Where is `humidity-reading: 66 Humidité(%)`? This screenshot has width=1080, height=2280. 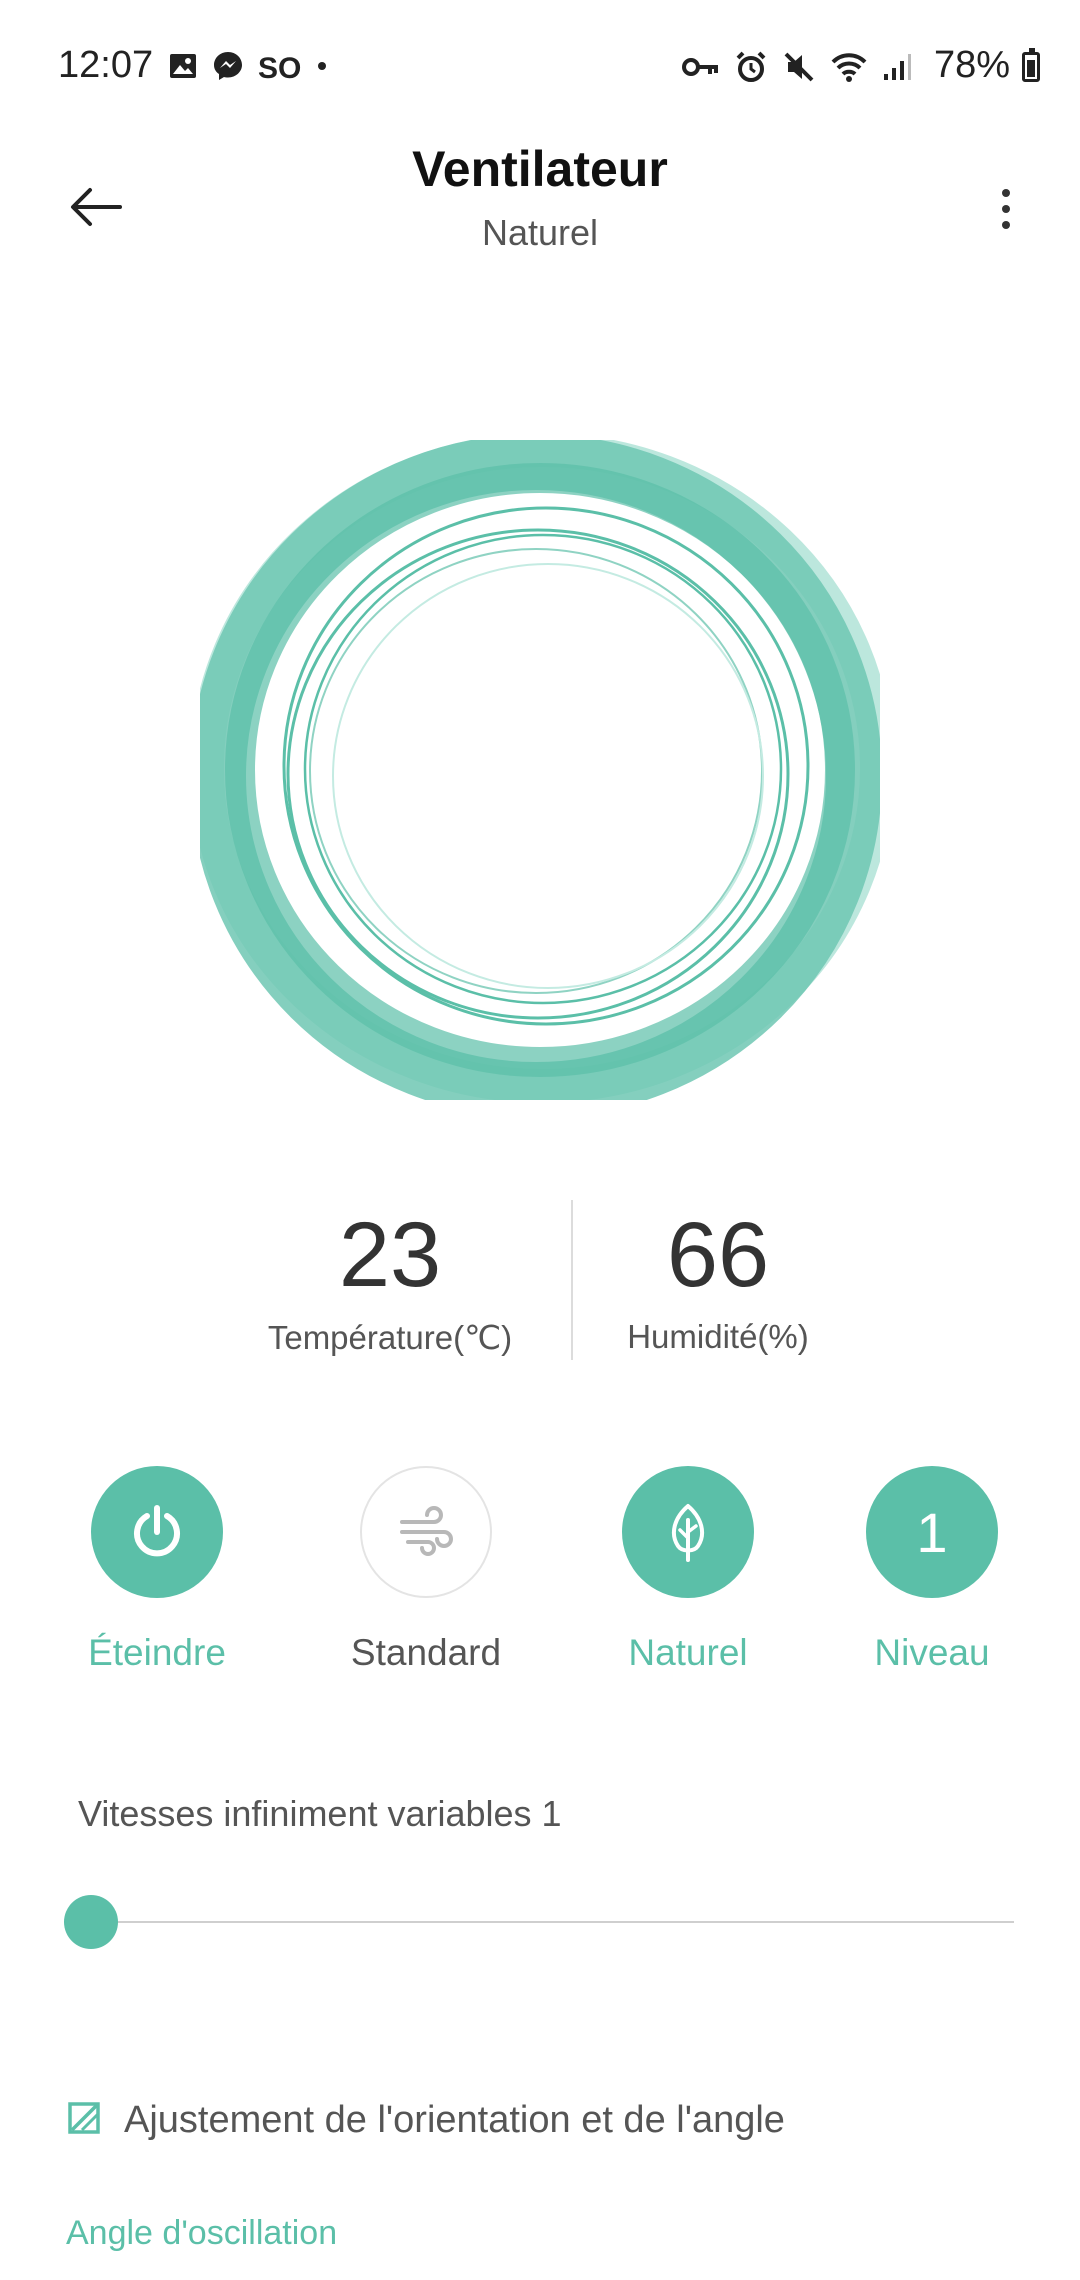 humidity-reading: 66 Humidité(%) is located at coordinates (718, 1278).